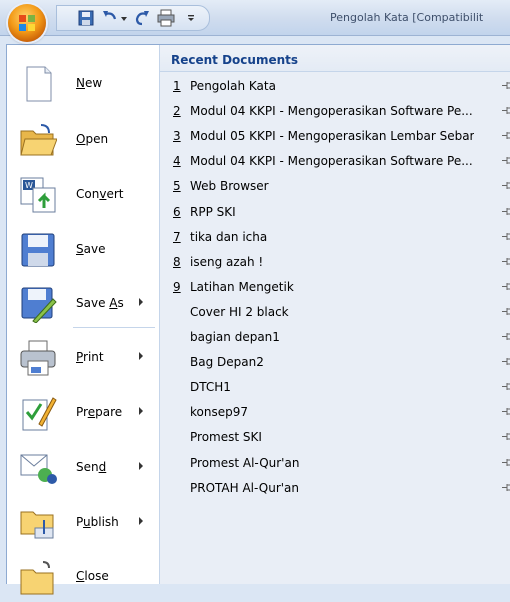 Image resolution: width=510 pixels, height=602 pixels. Describe the element at coordinates (83, 577) in the screenshot. I see `close-command: Close` at that location.